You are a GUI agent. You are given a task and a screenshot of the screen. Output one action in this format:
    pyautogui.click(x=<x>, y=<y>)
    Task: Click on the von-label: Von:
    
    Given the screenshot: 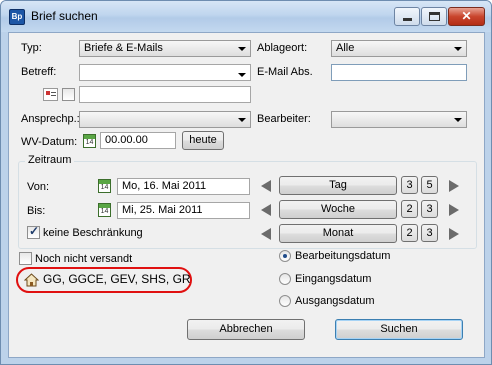 What is the action you would take?
    pyautogui.click(x=38, y=187)
    